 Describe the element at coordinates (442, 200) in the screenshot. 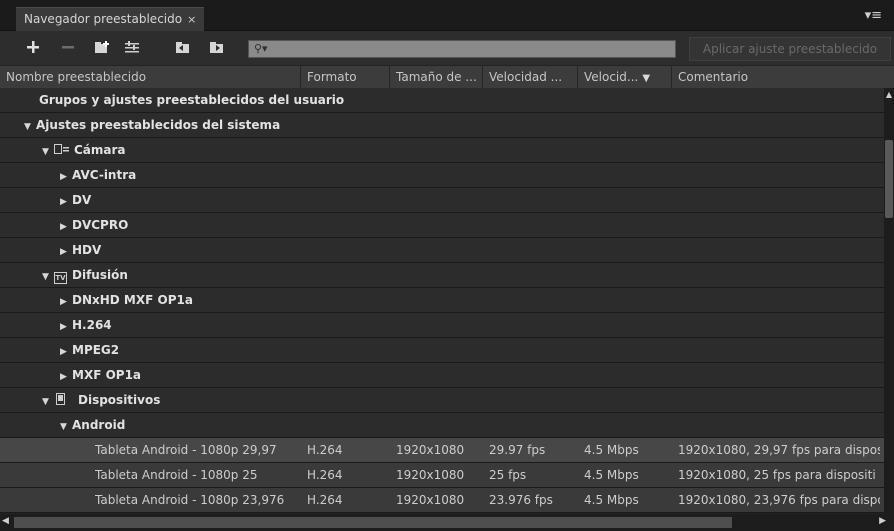

I see `tree-item-dv: ▶ DV` at that location.